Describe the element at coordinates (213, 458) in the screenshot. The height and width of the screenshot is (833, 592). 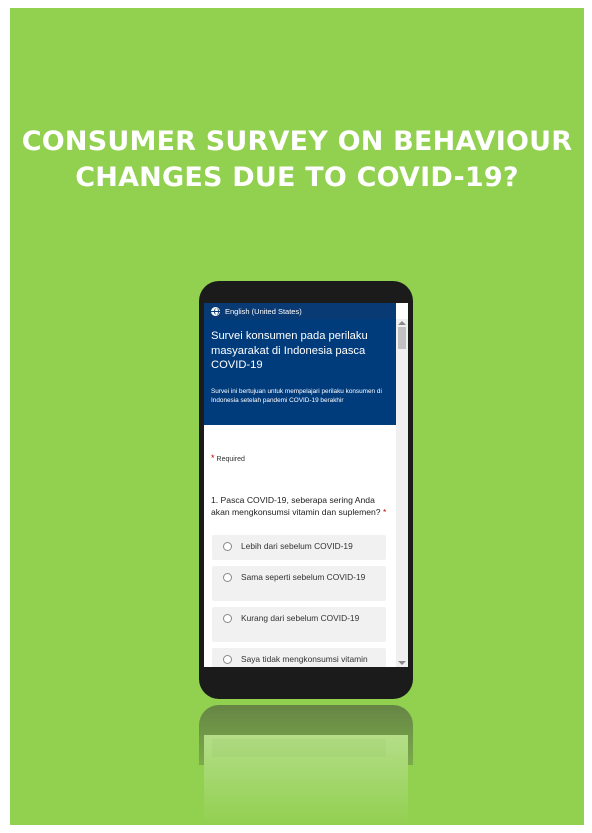
I see `required-star: *` at that location.